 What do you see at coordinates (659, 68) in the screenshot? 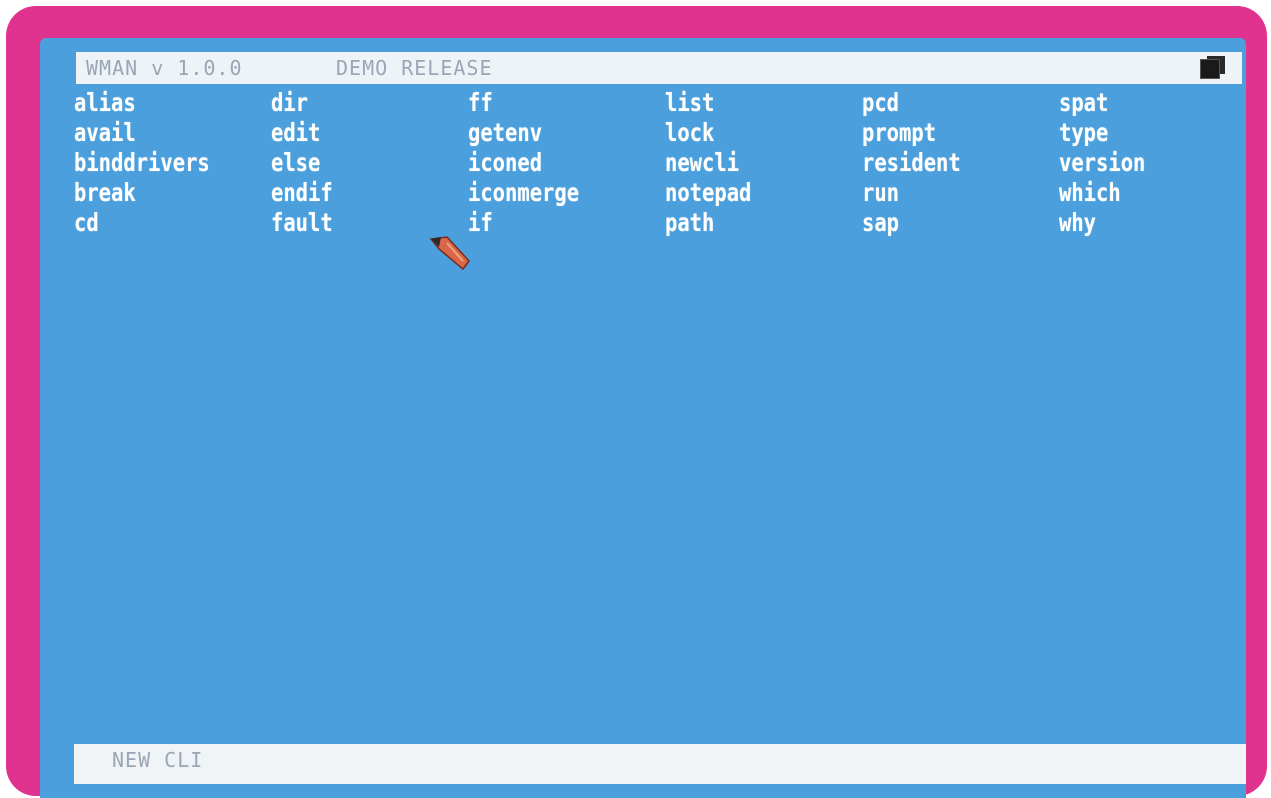
I see `title-bar: WMAN v 1.0.0 DEMO RELEASE` at bounding box center [659, 68].